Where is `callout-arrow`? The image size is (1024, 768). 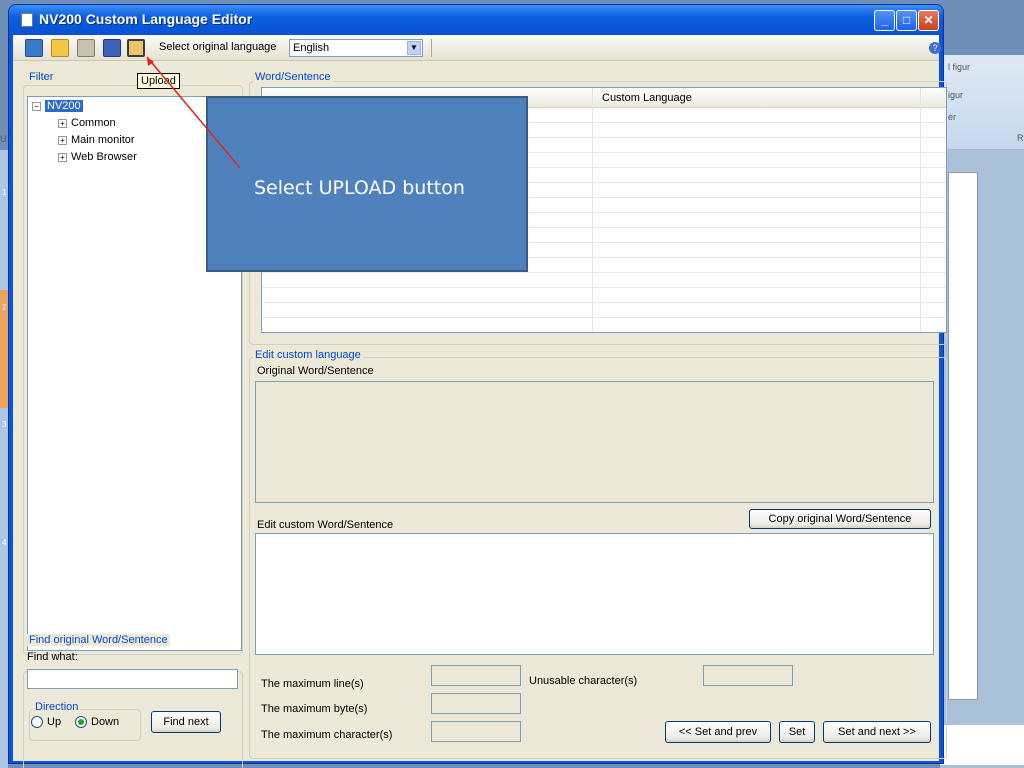 callout-arrow is located at coordinates (193, 112).